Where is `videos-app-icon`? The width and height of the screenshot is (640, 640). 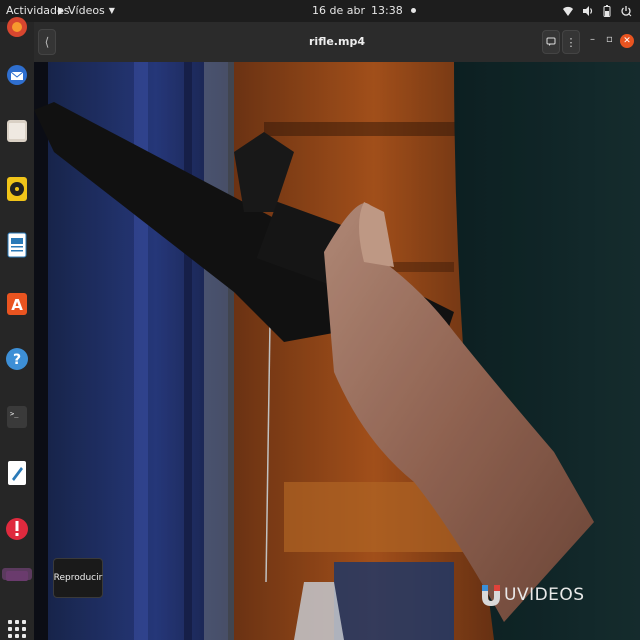 videos-app-icon is located at coordinates (61, 10).